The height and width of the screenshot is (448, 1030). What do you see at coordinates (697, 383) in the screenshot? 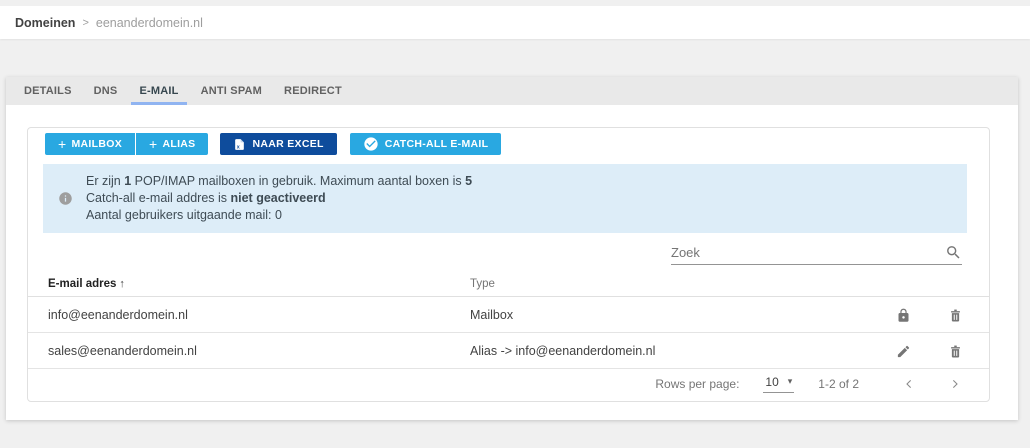
I see `rows-per-page-label: Rows per page:` at bounding box center [697, 383].